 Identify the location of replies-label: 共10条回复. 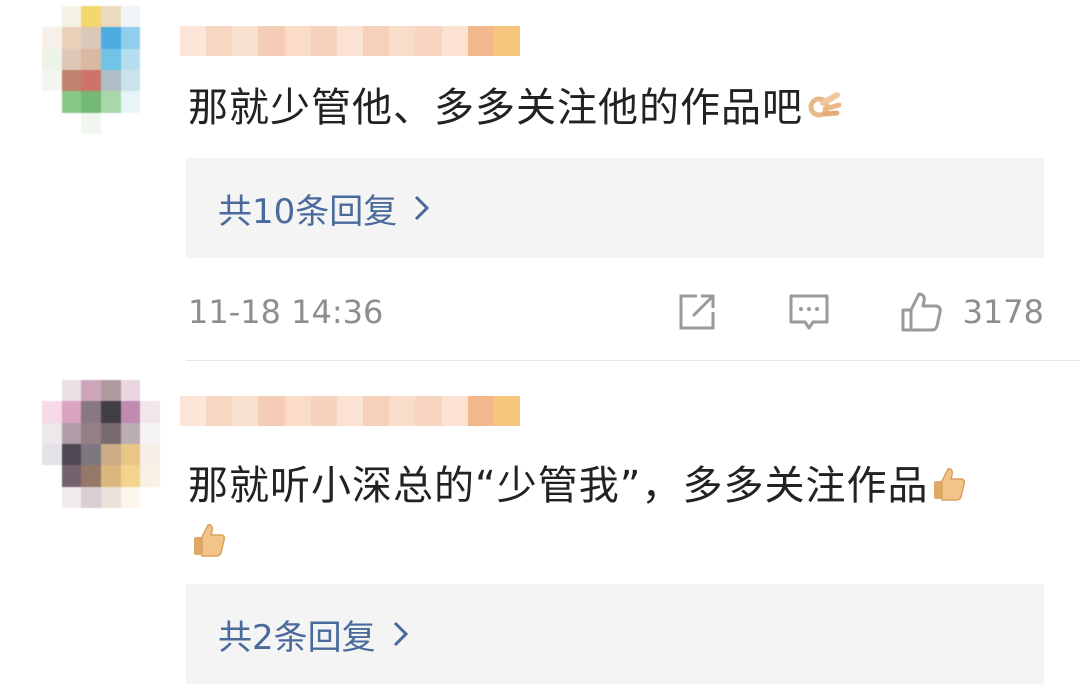
(308, 211).